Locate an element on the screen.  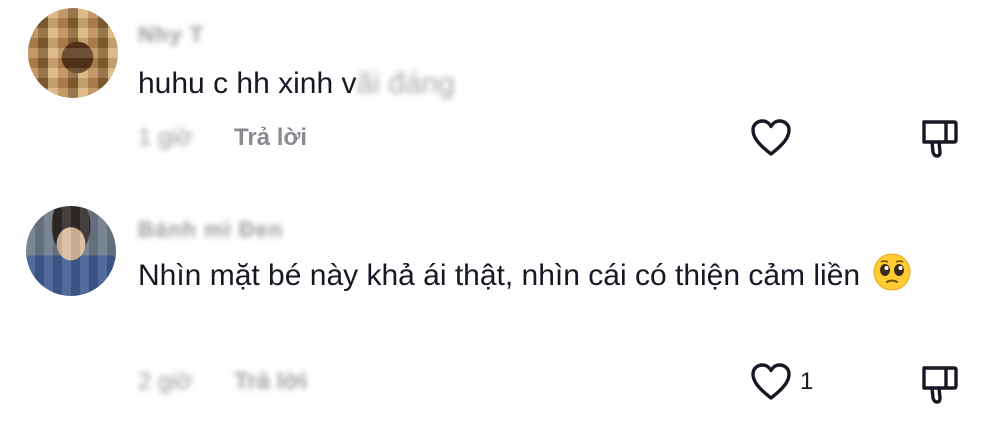
comment-username: Bánh mì Đen is located at coordinates (210, 230).